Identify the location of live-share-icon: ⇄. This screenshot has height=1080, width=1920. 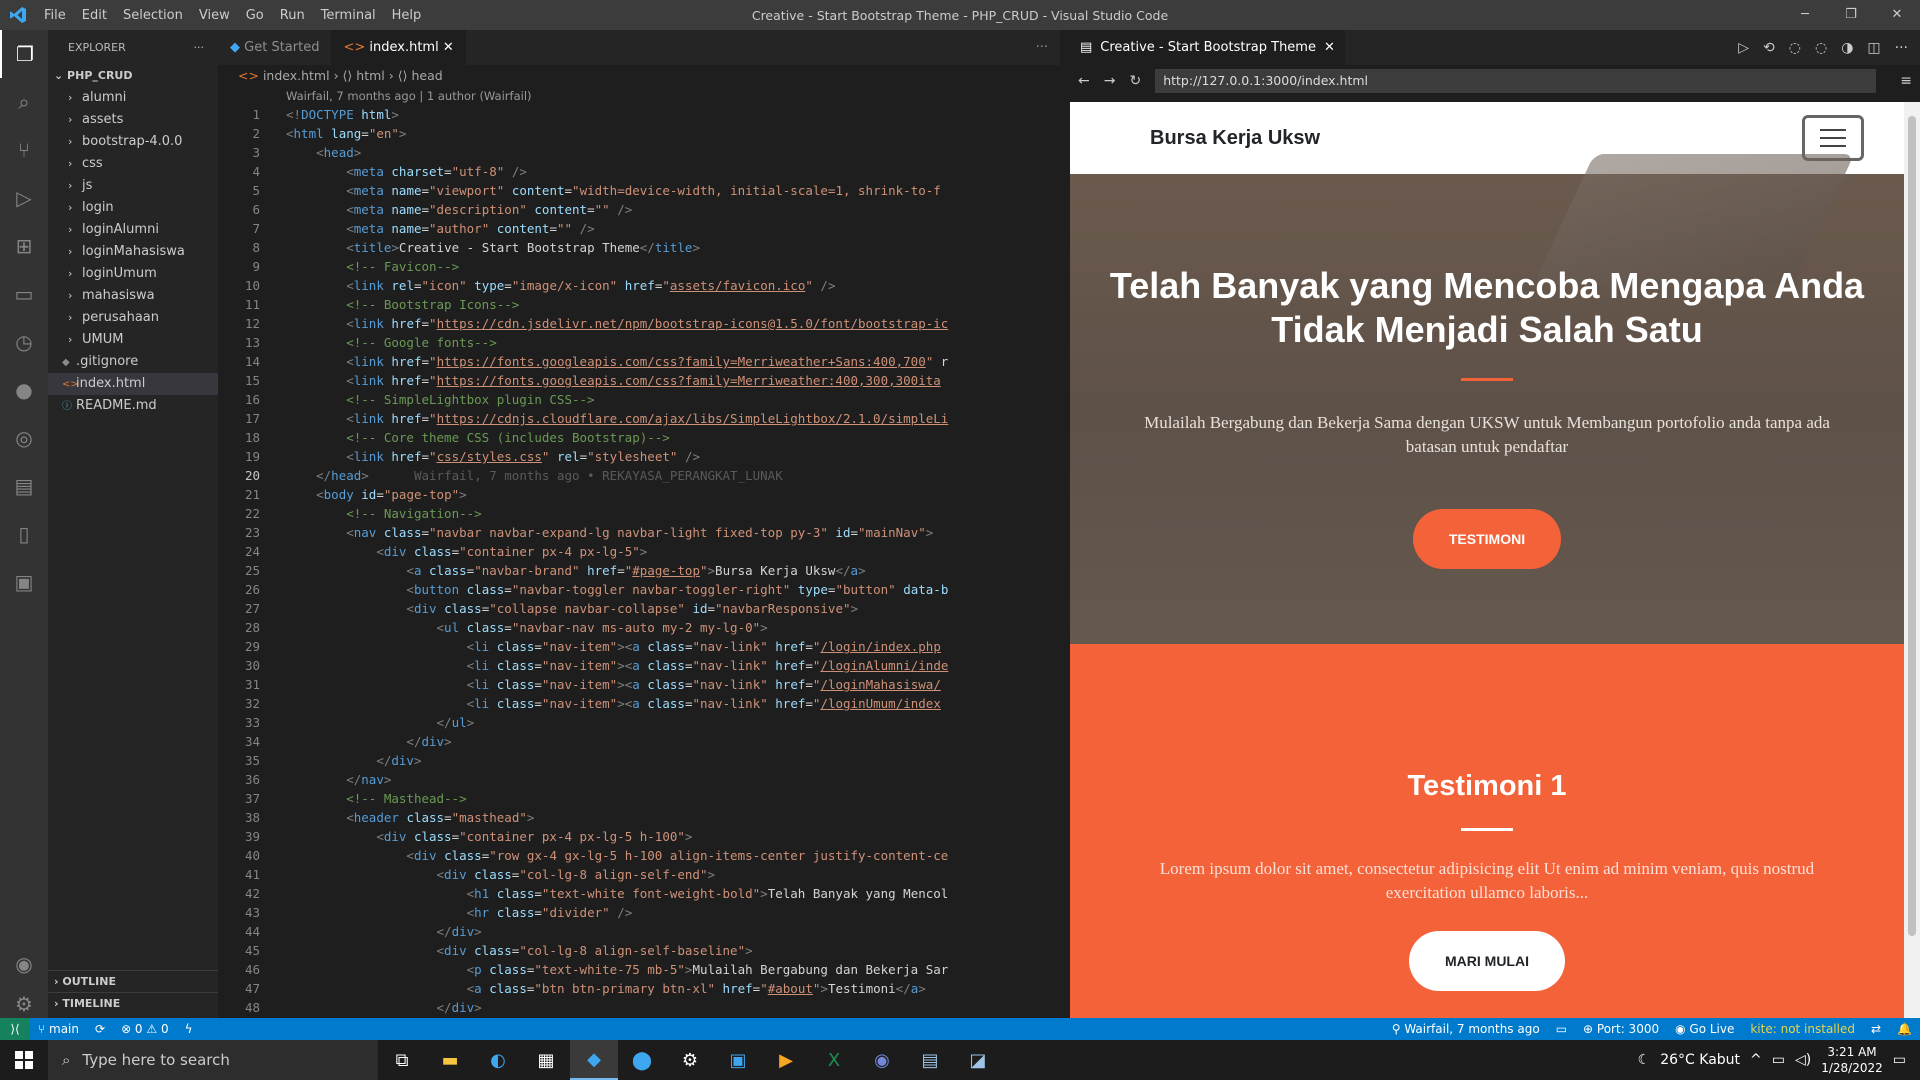
(1876, 1029).